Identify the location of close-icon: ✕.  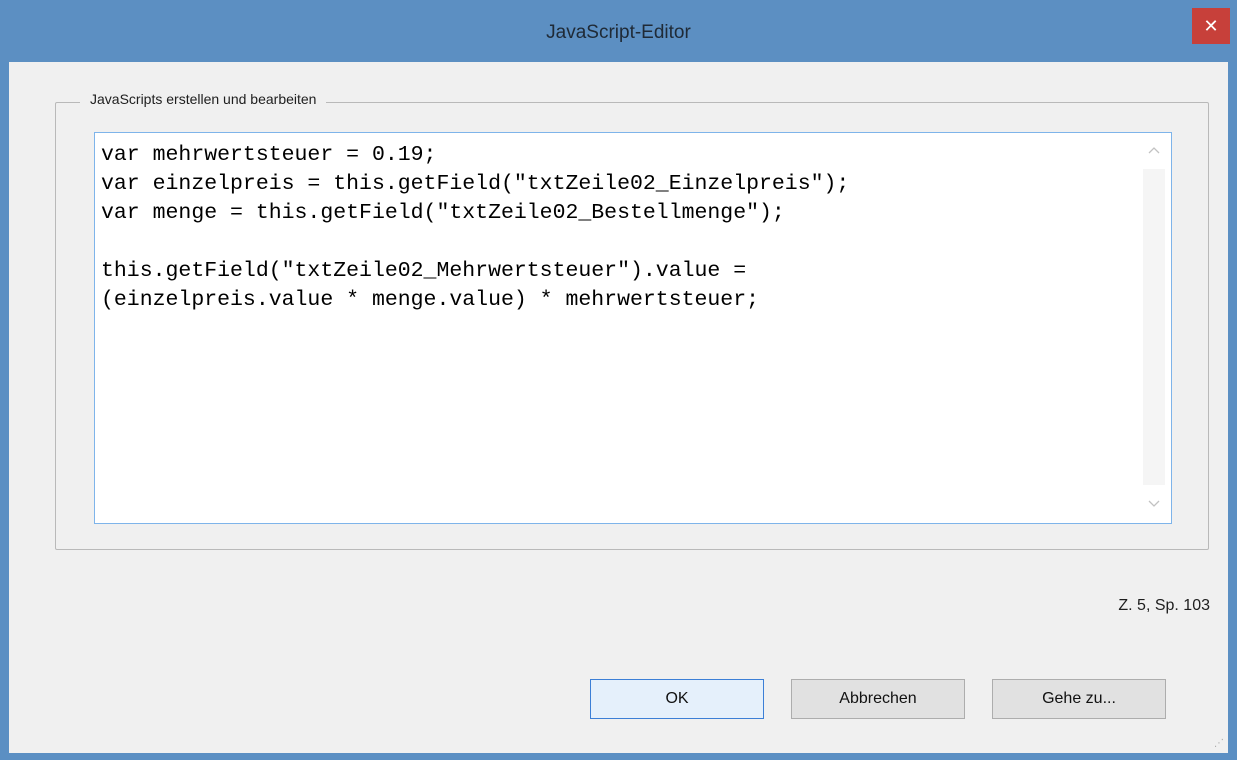
(1211, 26).